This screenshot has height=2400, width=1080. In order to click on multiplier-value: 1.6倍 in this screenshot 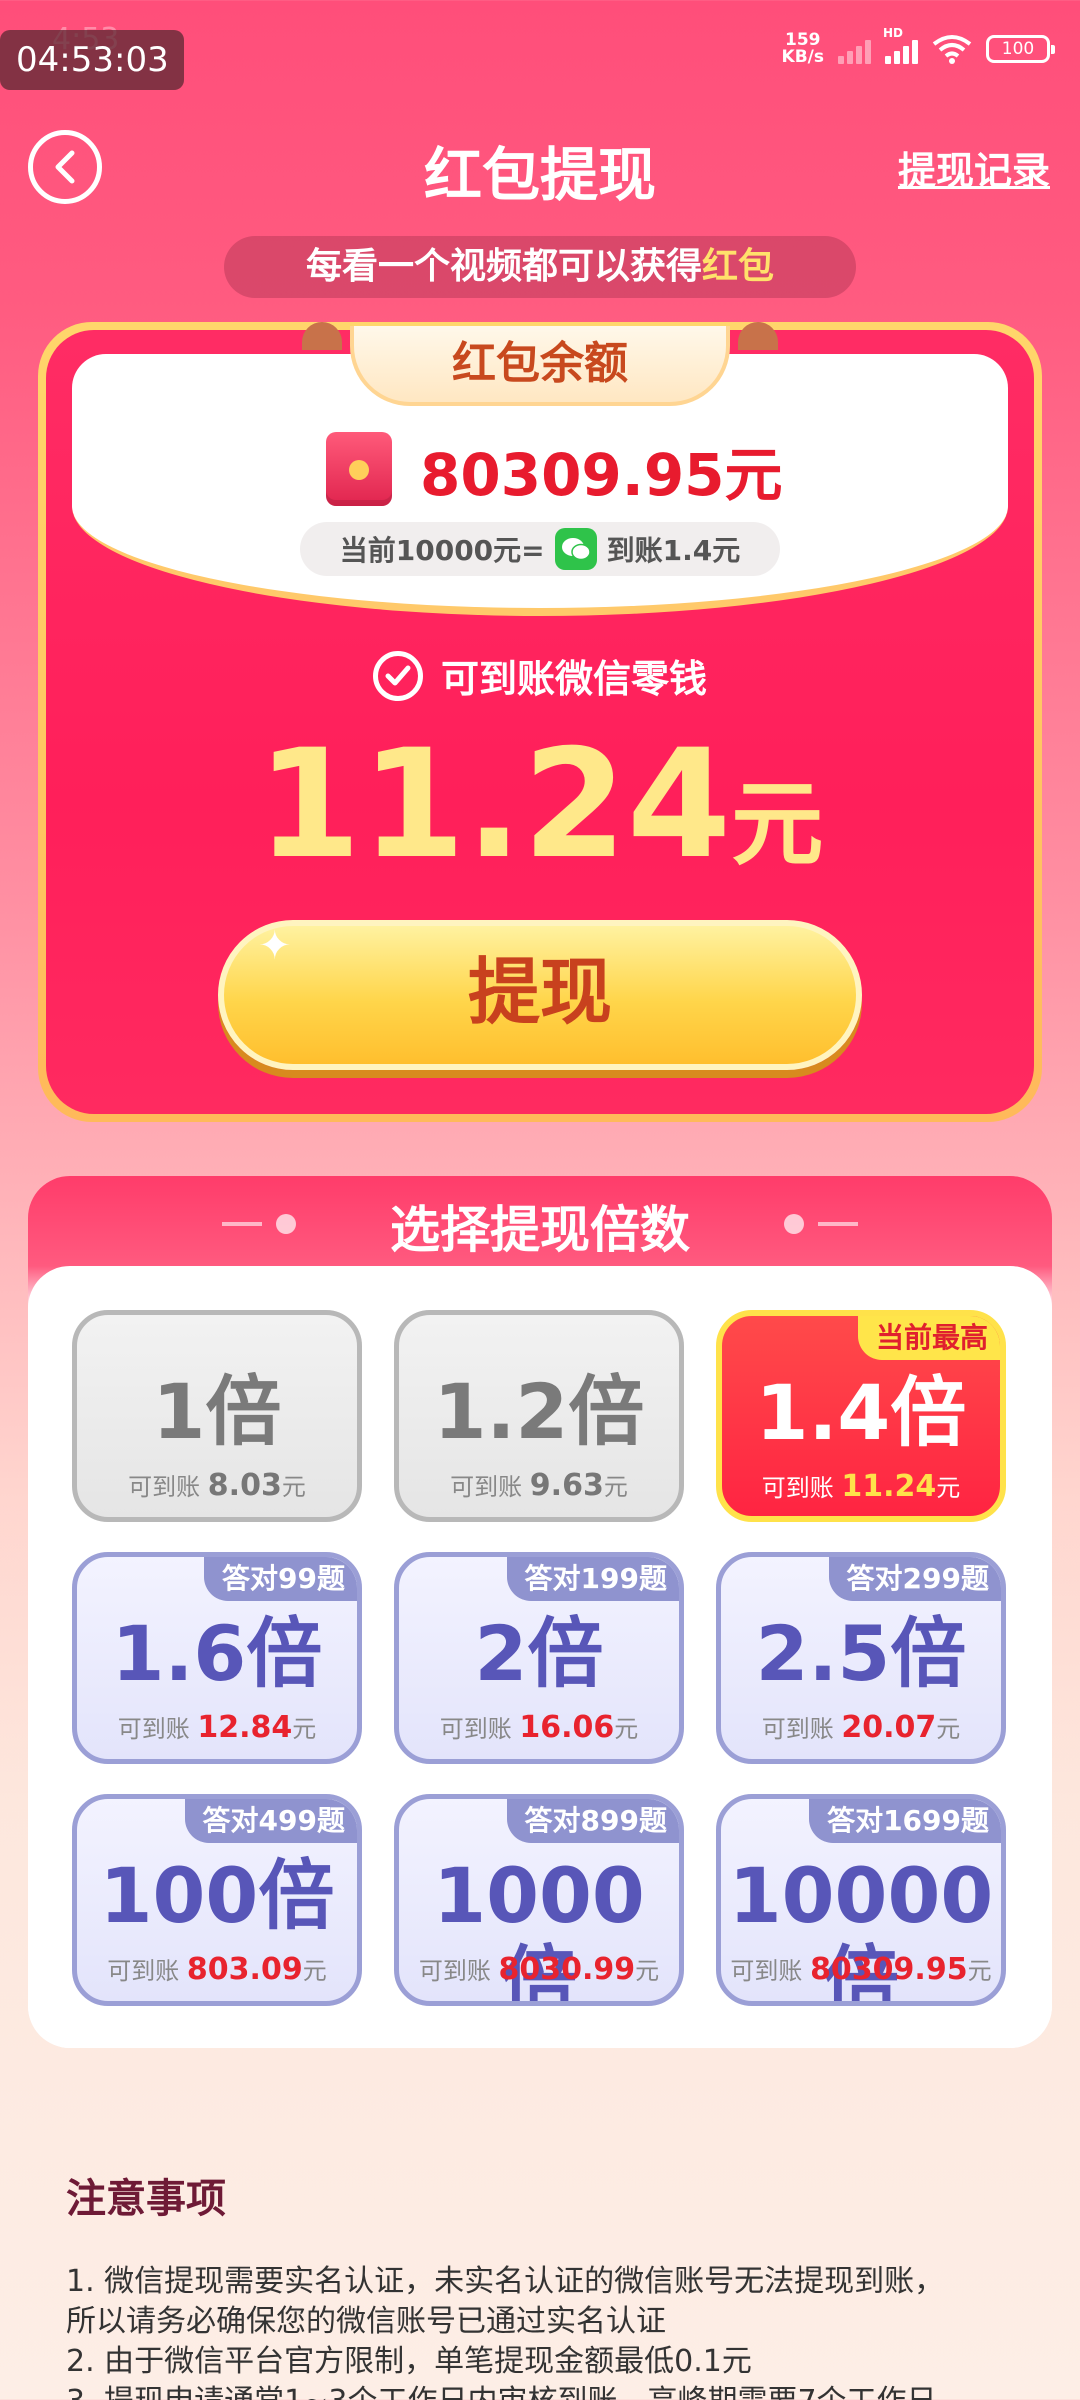, I will do `click(217, 1653)`.